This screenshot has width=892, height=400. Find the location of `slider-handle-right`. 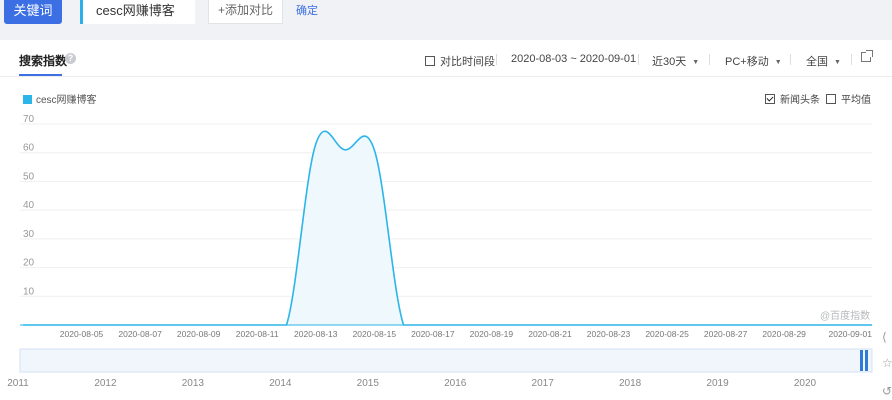

slider-handle-right is located at coordinates (866, 360).